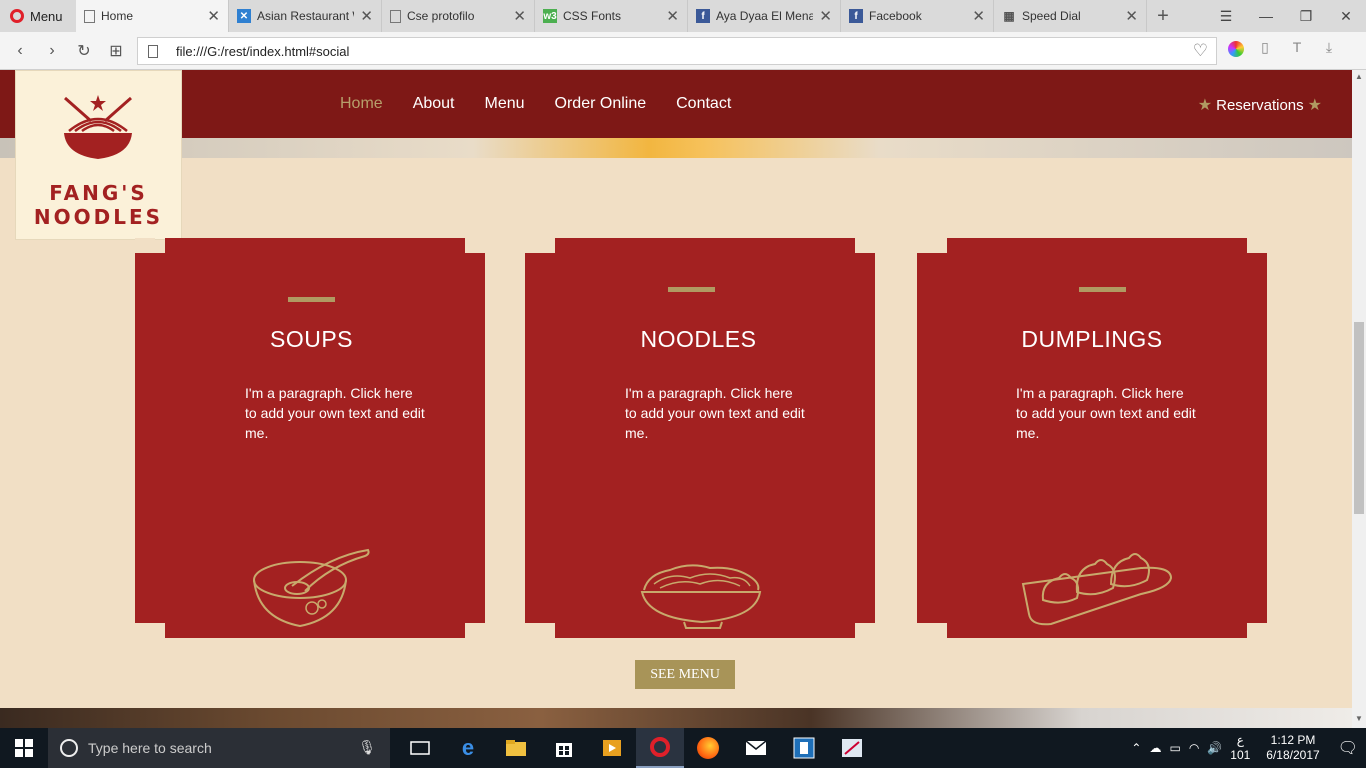  I want to click on store-icon, so click(564, 748).